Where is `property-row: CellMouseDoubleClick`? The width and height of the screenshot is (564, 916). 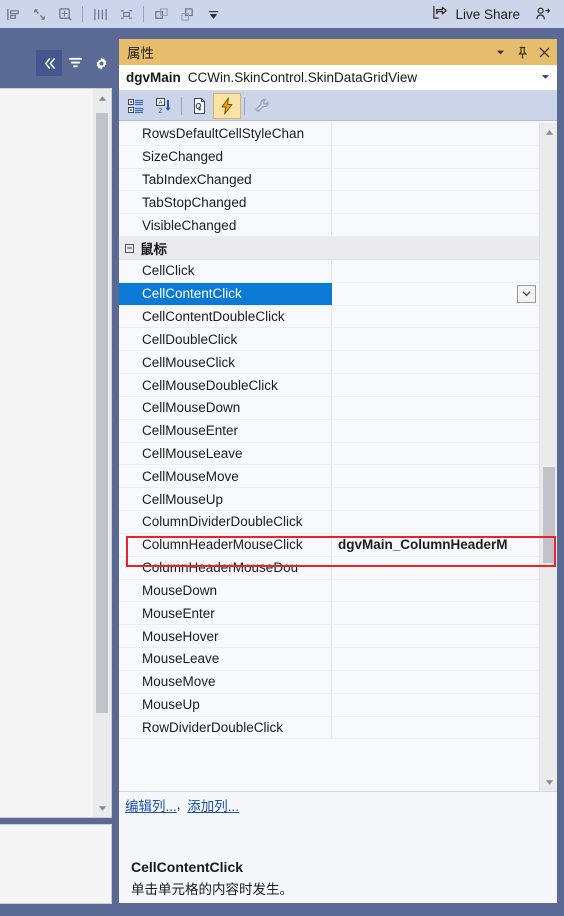 property-row: CellMouseDoubleClick is located at coordinates (329, 385).